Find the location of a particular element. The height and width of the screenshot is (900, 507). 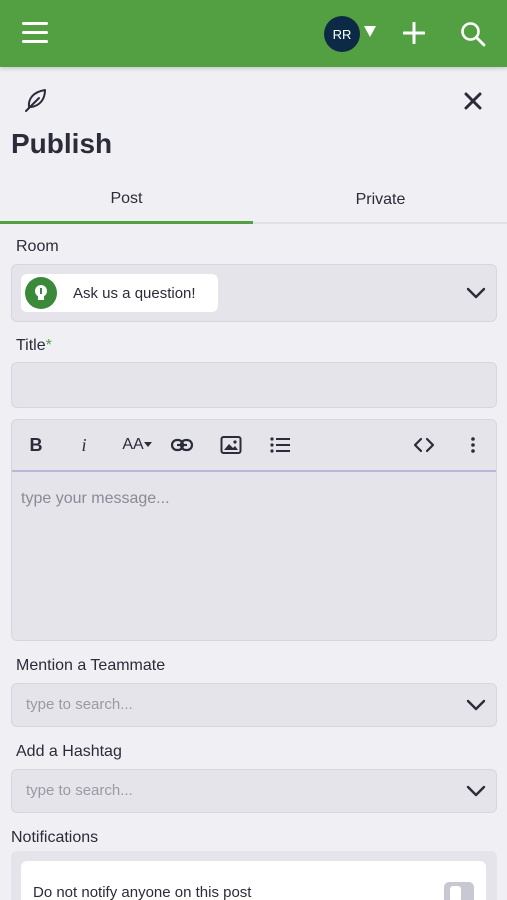

notifications-label: Notifications is located at coordinates (55, 837).